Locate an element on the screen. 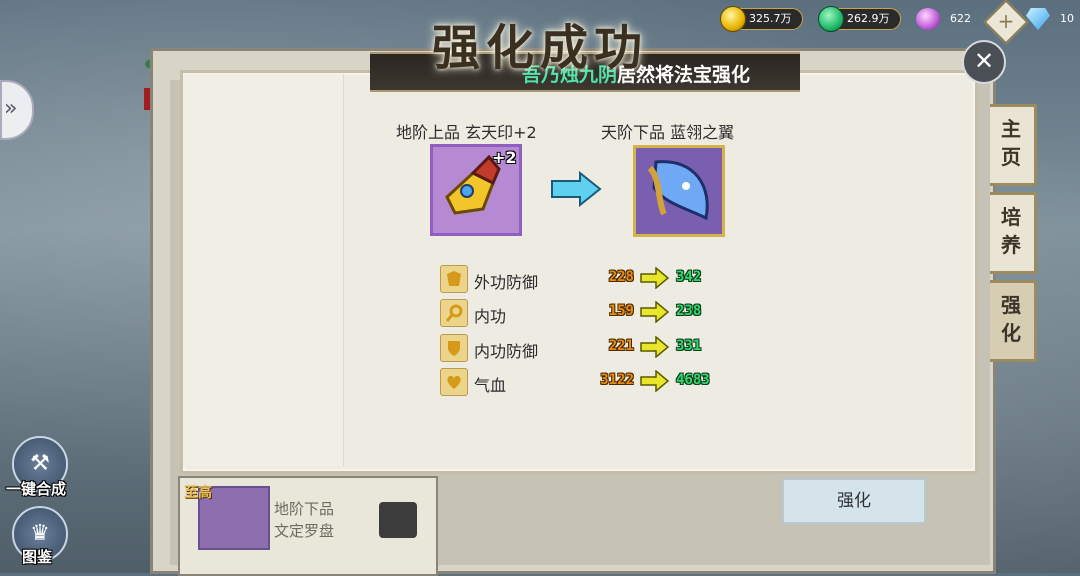 The height and width of the screenshot is (576, 1080). stat-label: 外功防御 is located at coordinates (506, 282).